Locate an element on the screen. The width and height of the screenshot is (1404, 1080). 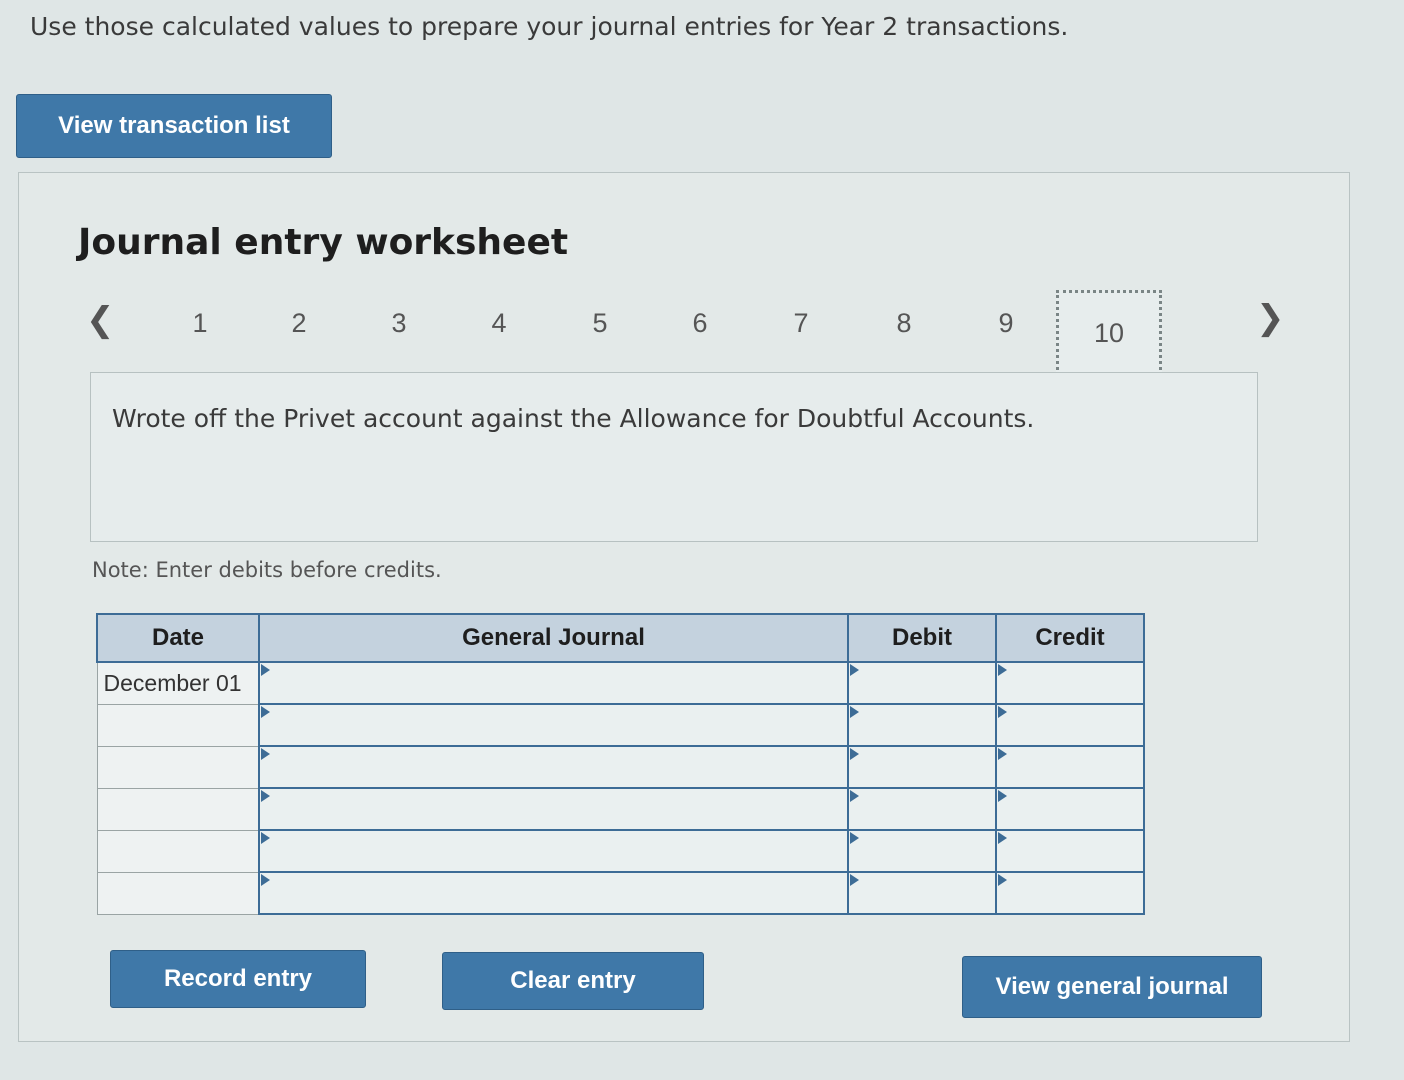
table-row: December 01 is located at coordinates (620, 683).